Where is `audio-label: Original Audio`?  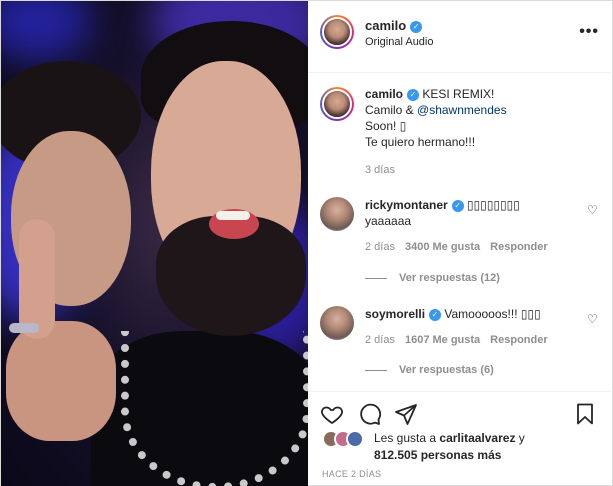 audio-label: Original Audio is located at coordinates (399, 42).